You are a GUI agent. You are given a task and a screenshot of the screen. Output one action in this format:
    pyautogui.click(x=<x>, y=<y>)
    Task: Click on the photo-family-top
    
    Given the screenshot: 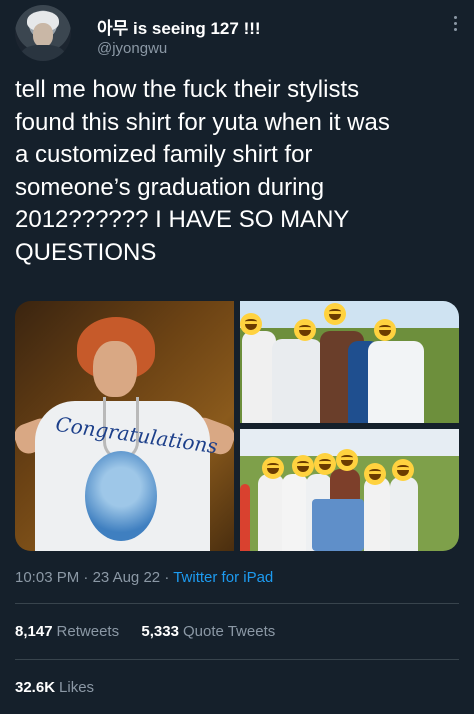 What is the action you would take?
    pyautogui.click(x=349, y=362)
    